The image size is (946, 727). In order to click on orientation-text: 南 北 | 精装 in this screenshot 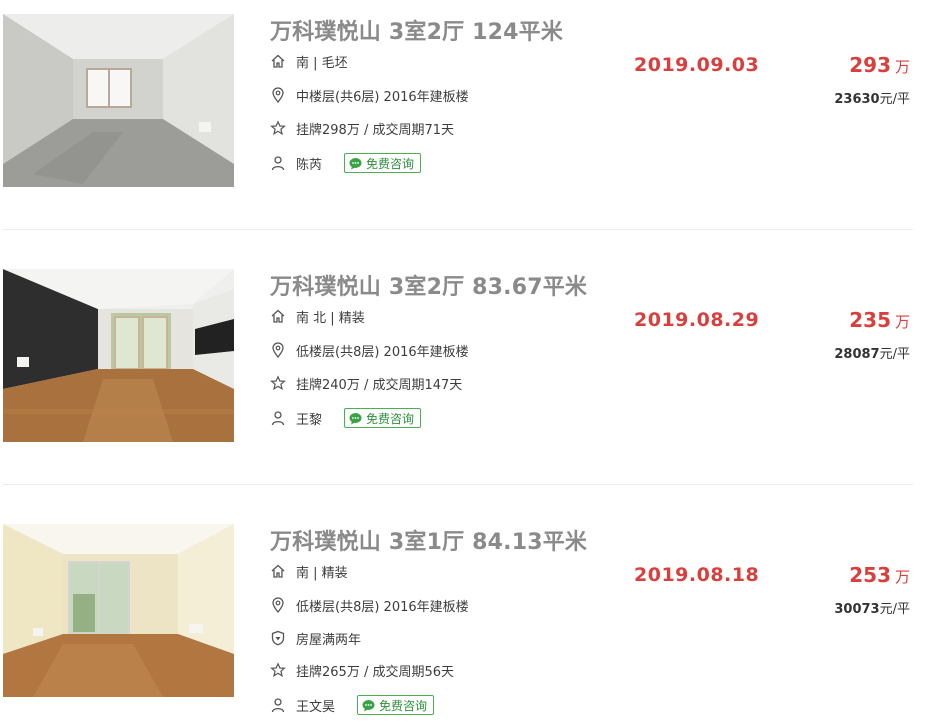, I will do `click(330, 318)`.